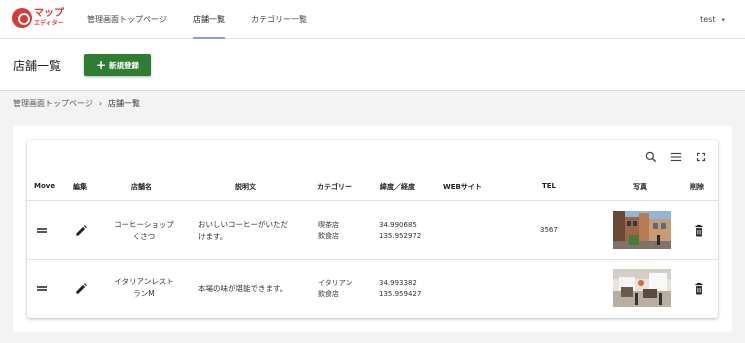 This screenshot has height=343, width=745. What do you see at coordinates (144, 224) in the screenshot?
I see `store-name-line1: コーヒーショップ` at bounding box center [144, 224].